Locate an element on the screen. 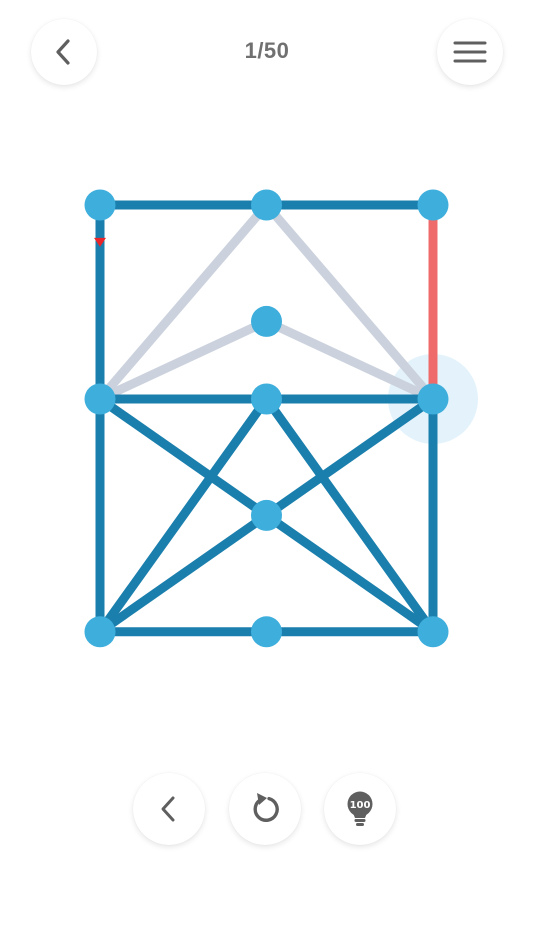  restart-button is located at coordinates (265, 809).